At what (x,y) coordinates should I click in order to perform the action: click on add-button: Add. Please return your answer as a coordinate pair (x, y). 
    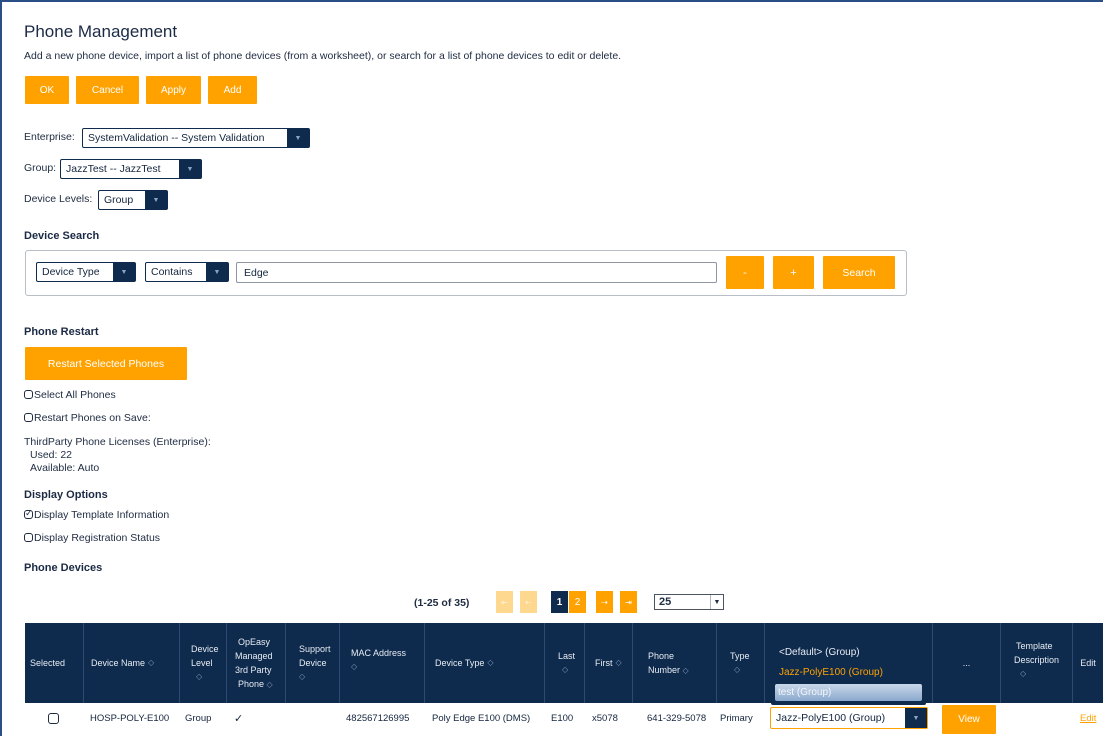
    Looking at the image, I should click on (232, 90).